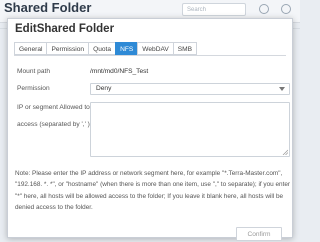 The image size is (320, 242). What do you see at coordinates (33, 88) in the screenshot?
I see `permission-label: Permission` at bounding box center [33, 88].